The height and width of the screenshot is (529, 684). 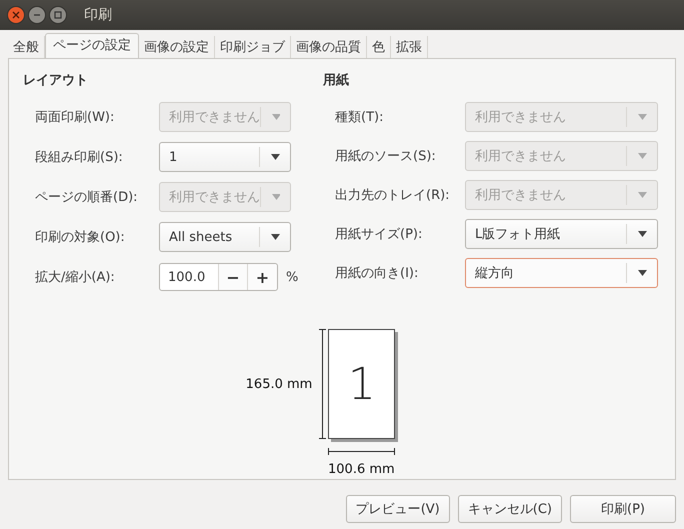 What do you see at coordinates (510, 509) in the screenshot?
I see `dialog-button: キャンセル(C)` at bounding box center [510, 509].